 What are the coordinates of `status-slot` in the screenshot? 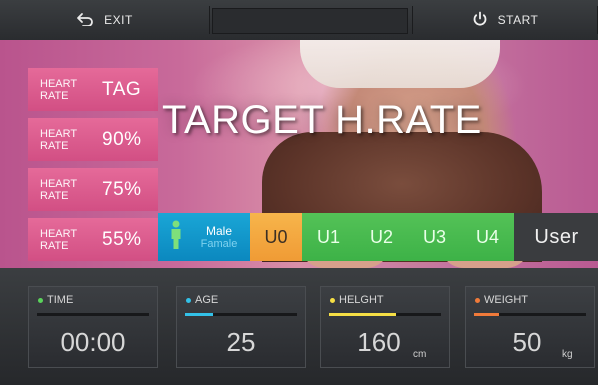 It's located at (310, 21).